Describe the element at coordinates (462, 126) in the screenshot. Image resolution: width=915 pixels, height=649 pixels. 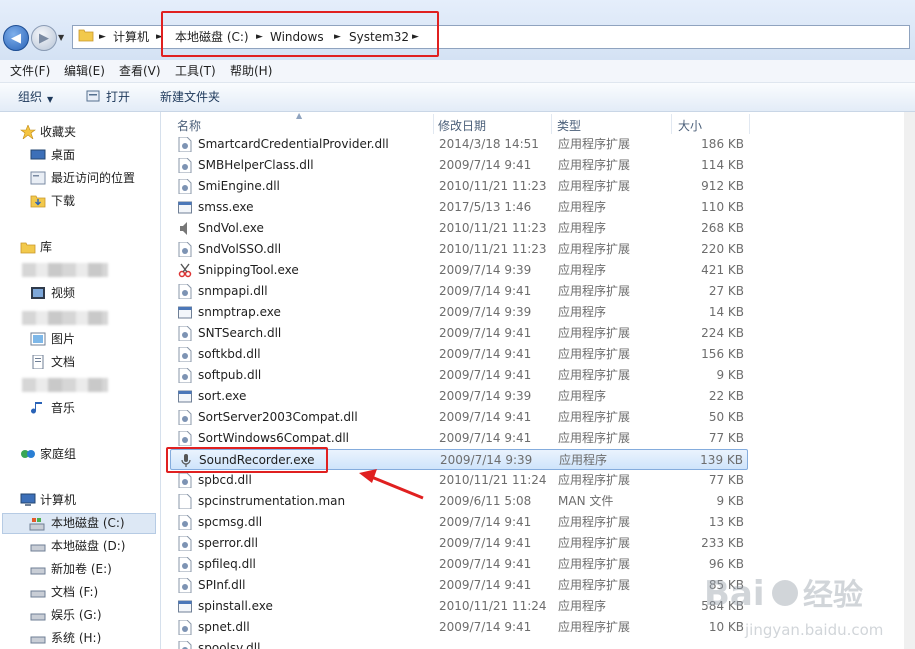
I see `column-header-date: 修改日期` at that location.